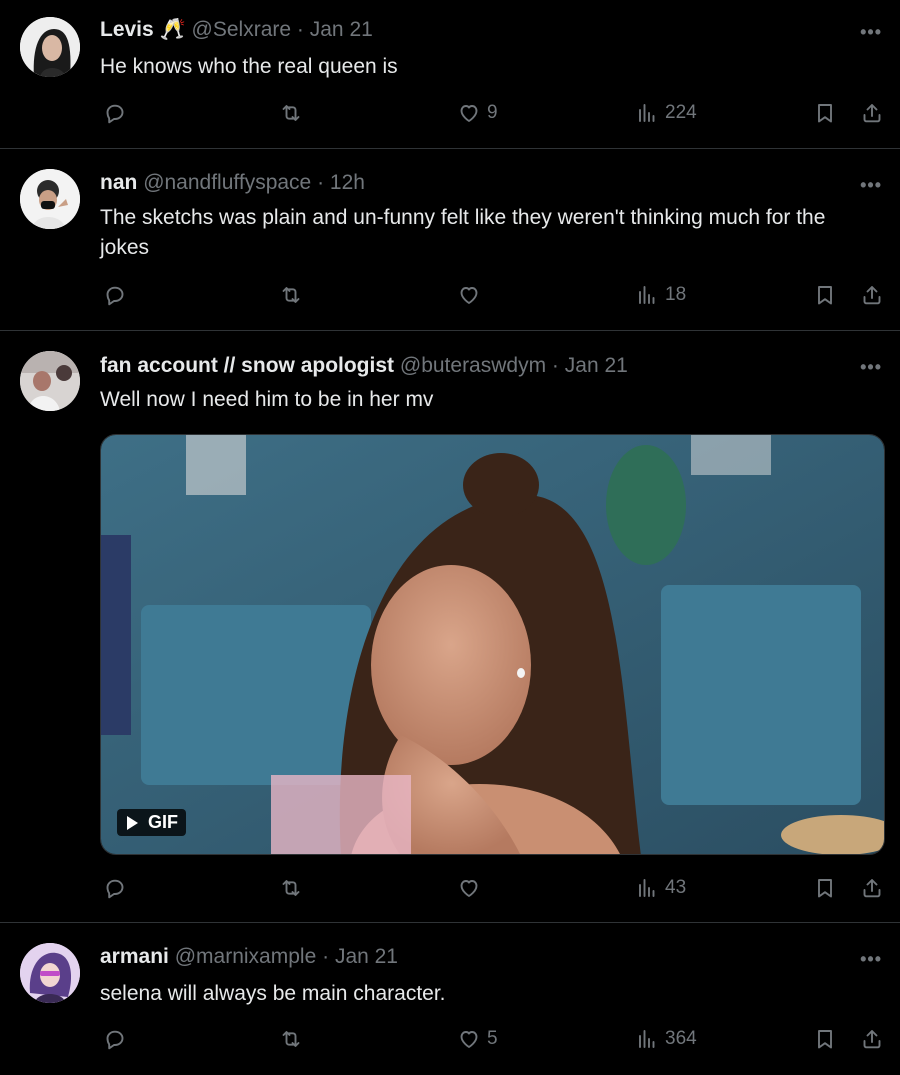 This screenshot has width=900, height=1075. I want to click on action-bar: 9 224, so click(450, 116).